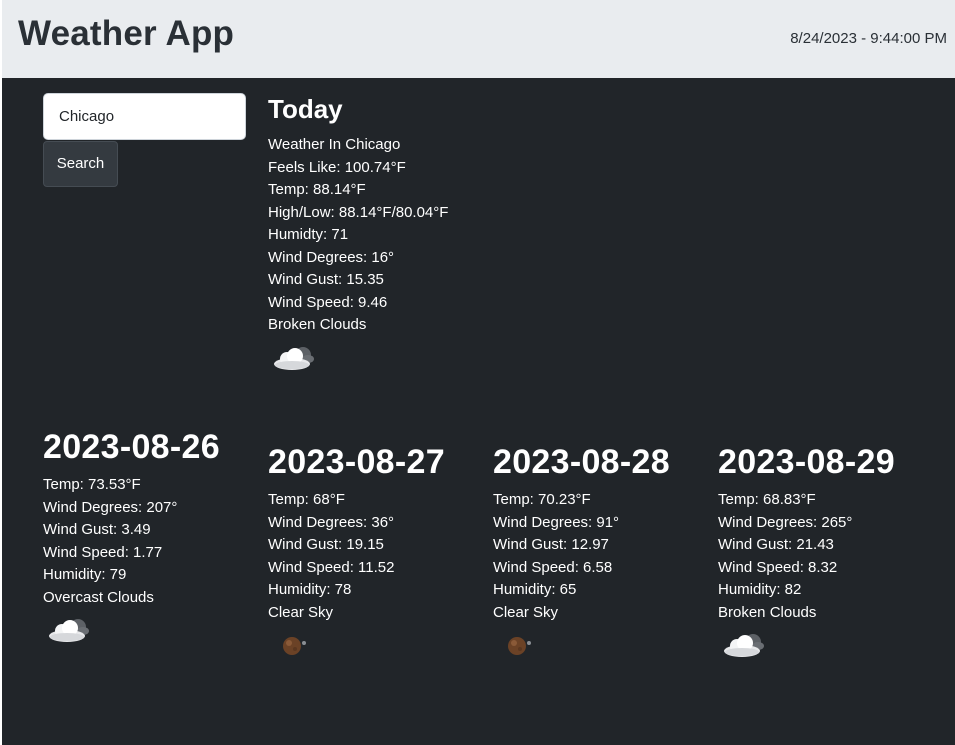  I want to click on today-wind-speed: Wind Speed: 9.46, so click(328, 302).